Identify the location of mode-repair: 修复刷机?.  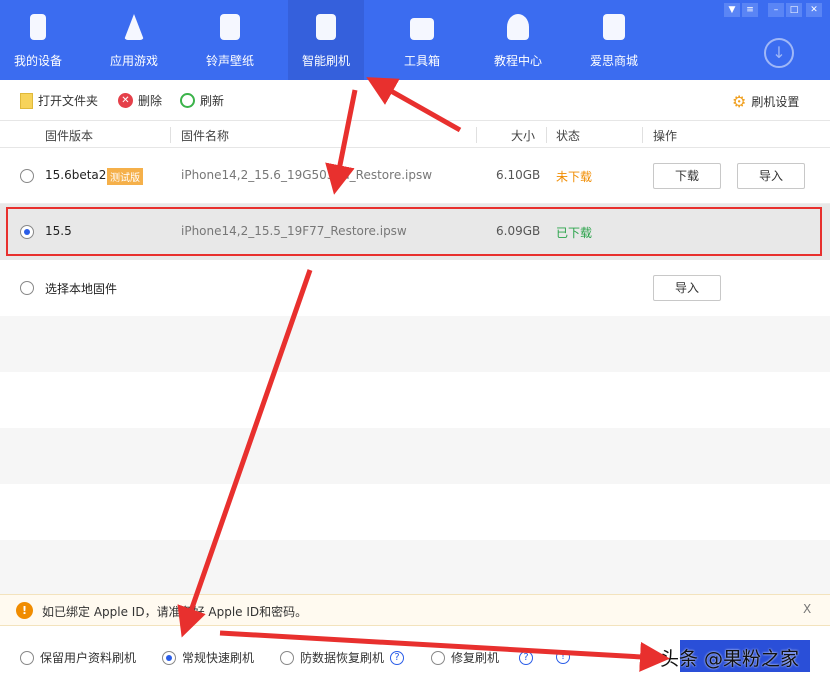
(482, 657).